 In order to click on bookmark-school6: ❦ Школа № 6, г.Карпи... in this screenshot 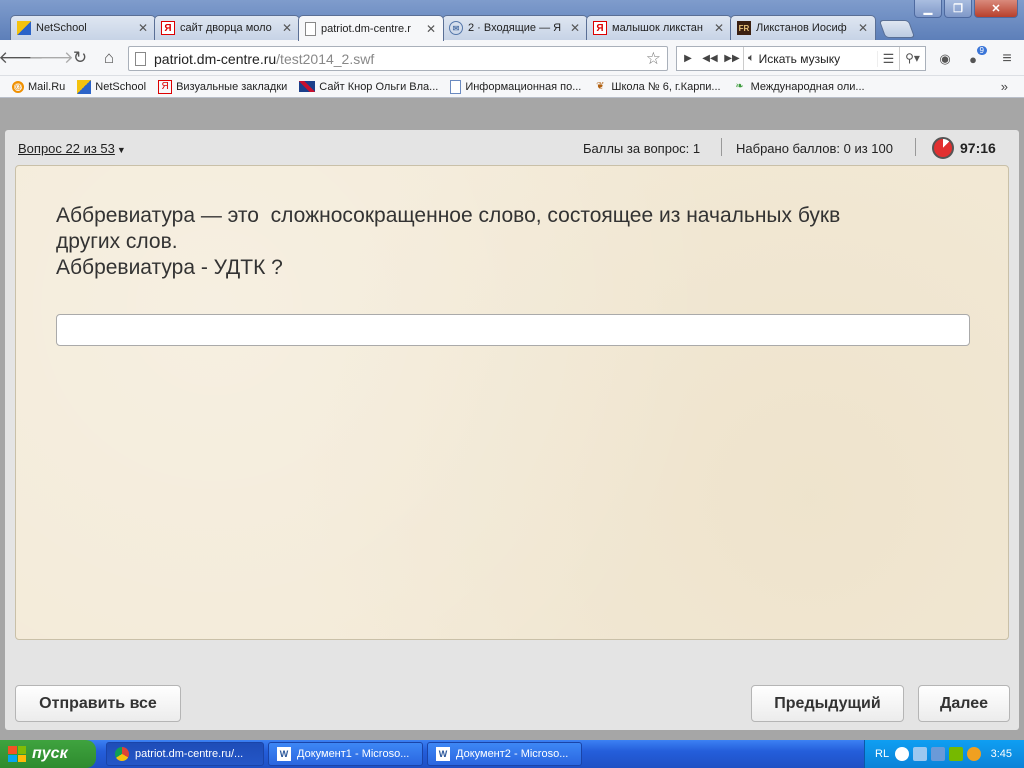, I will do `click(656, 87)`.